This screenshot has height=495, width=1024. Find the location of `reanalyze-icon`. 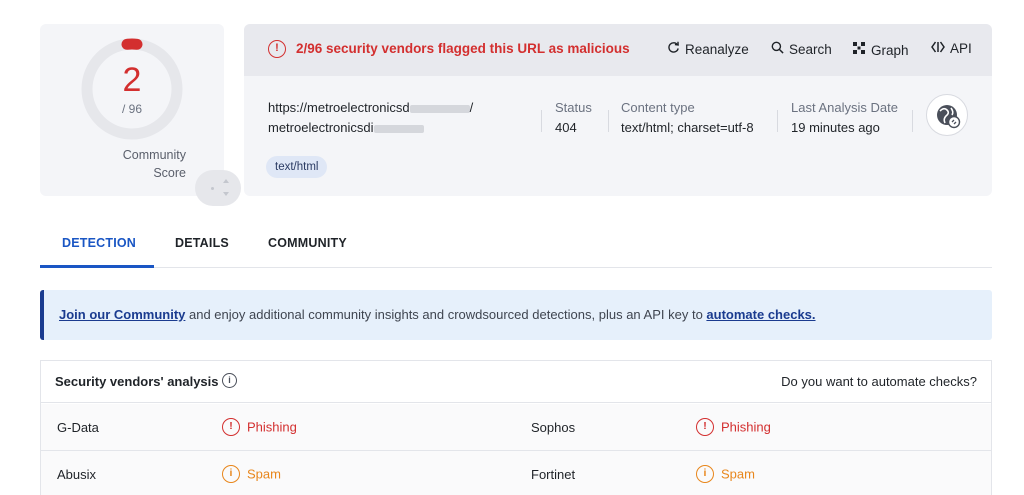

reanalyze-icon is located at coordinates (673, 49).